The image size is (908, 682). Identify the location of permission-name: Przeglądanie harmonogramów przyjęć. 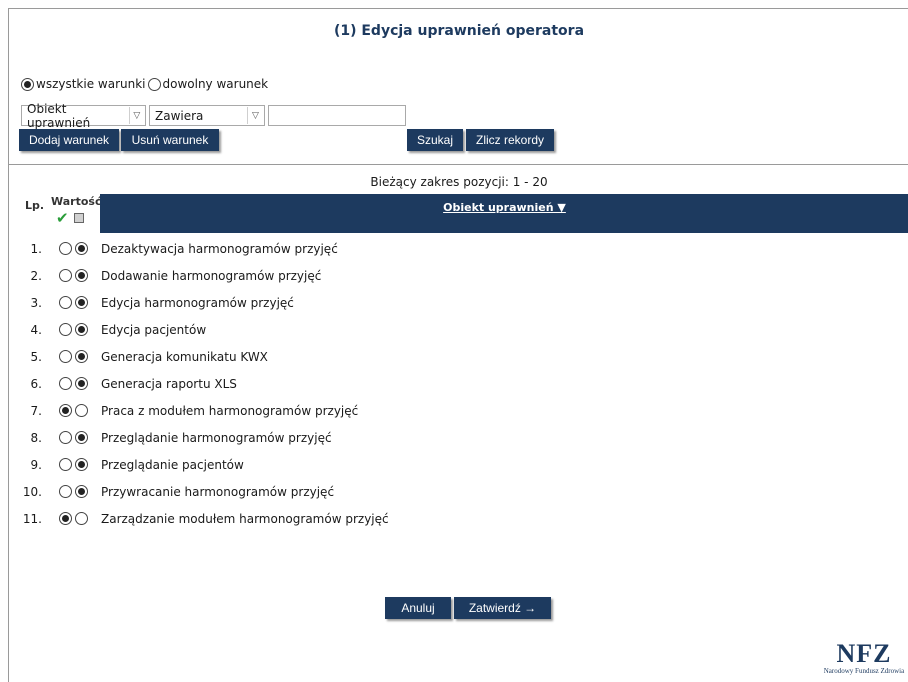
(216, 437).